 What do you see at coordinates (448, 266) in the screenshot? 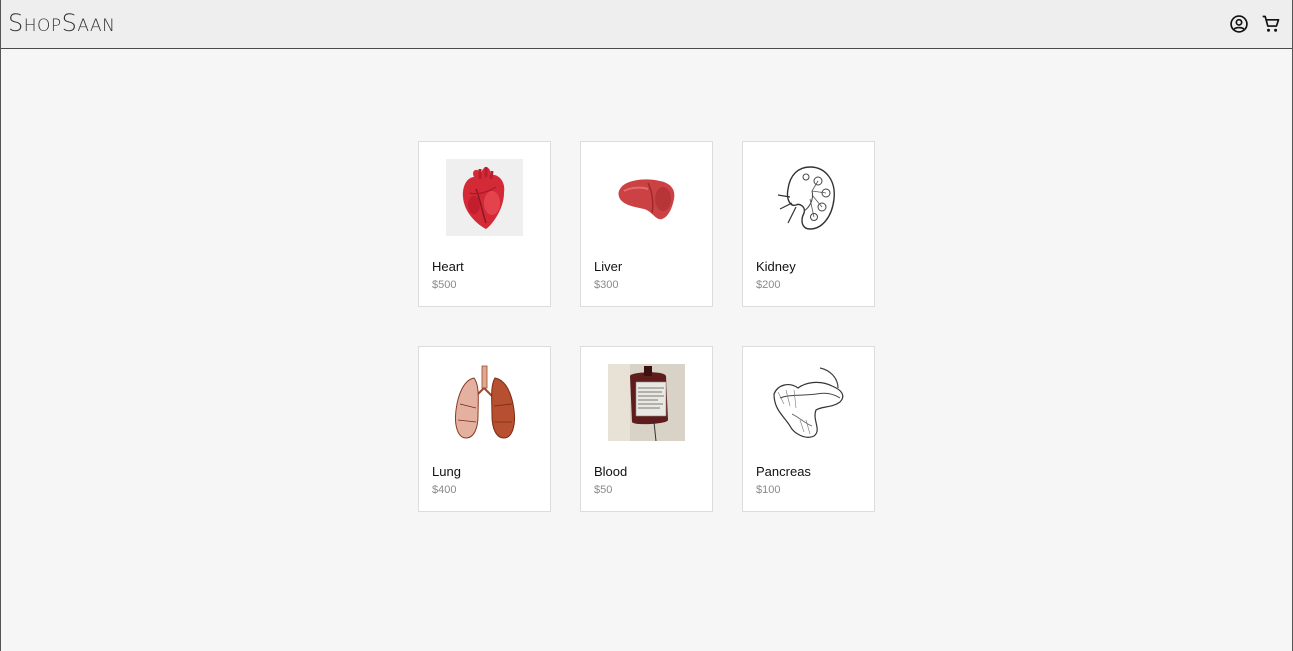
I see `product-name: Heart` at bounding box center [448, 266].